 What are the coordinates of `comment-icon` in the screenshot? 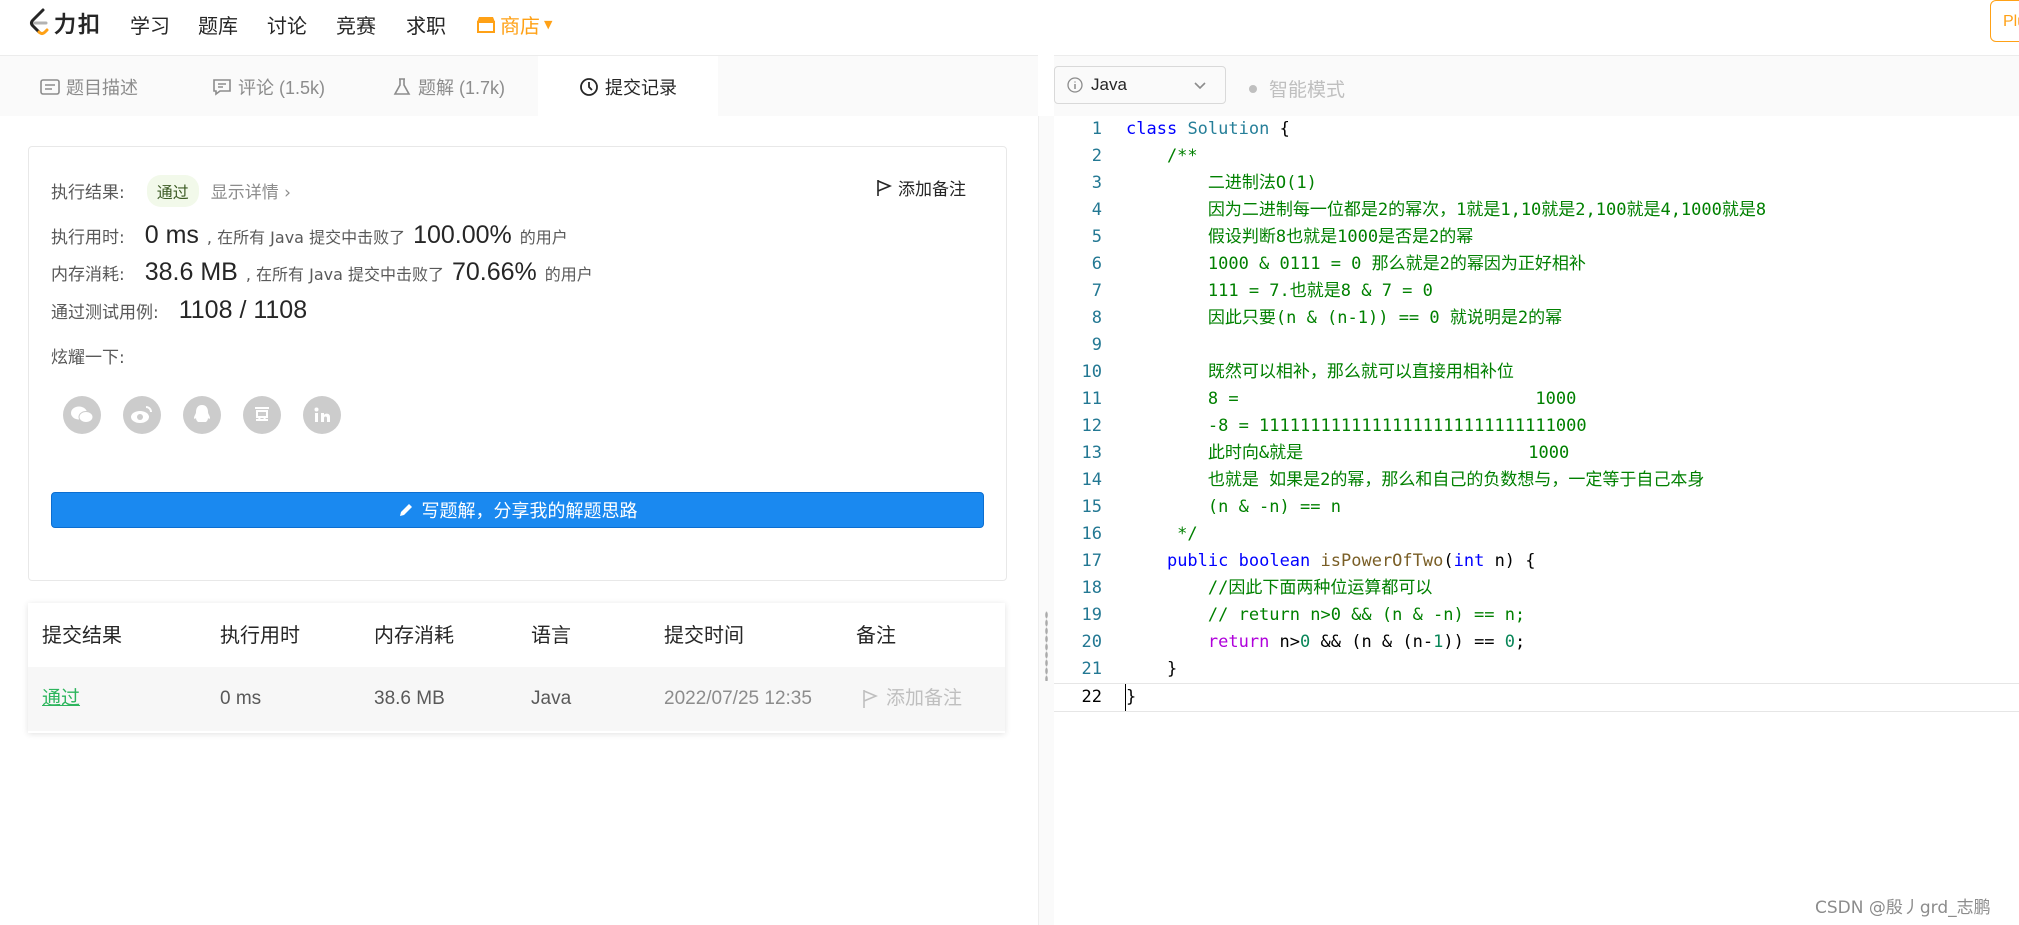 It's located at (222, 87).